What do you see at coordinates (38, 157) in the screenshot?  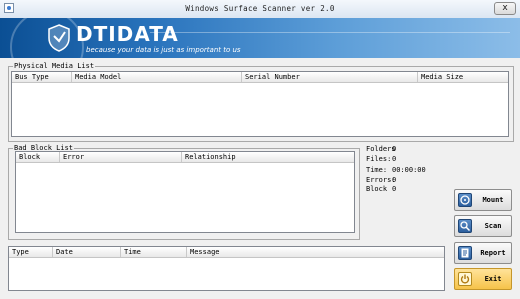 I see `column-header: Block` at bounding box center [38, 157].